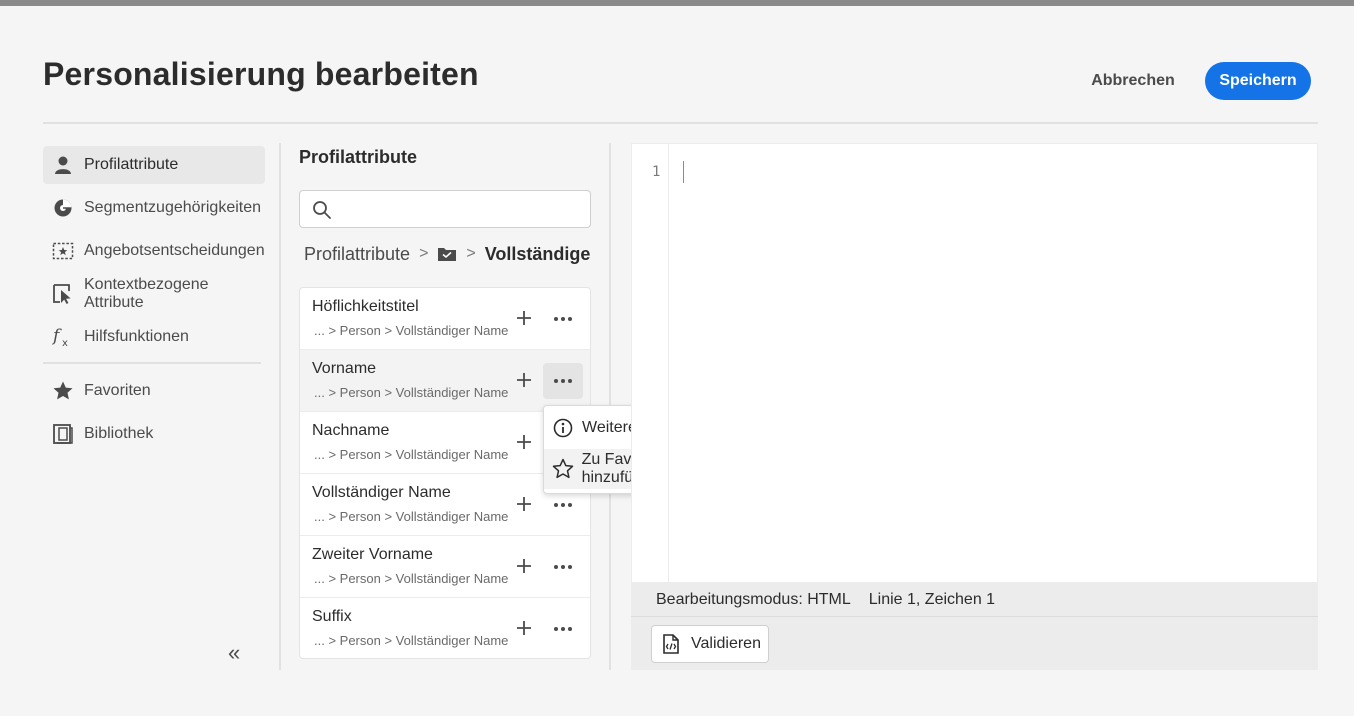 The height and width of the screenshot is (716, 1354). I want to click on search-field, so click(445, 209).